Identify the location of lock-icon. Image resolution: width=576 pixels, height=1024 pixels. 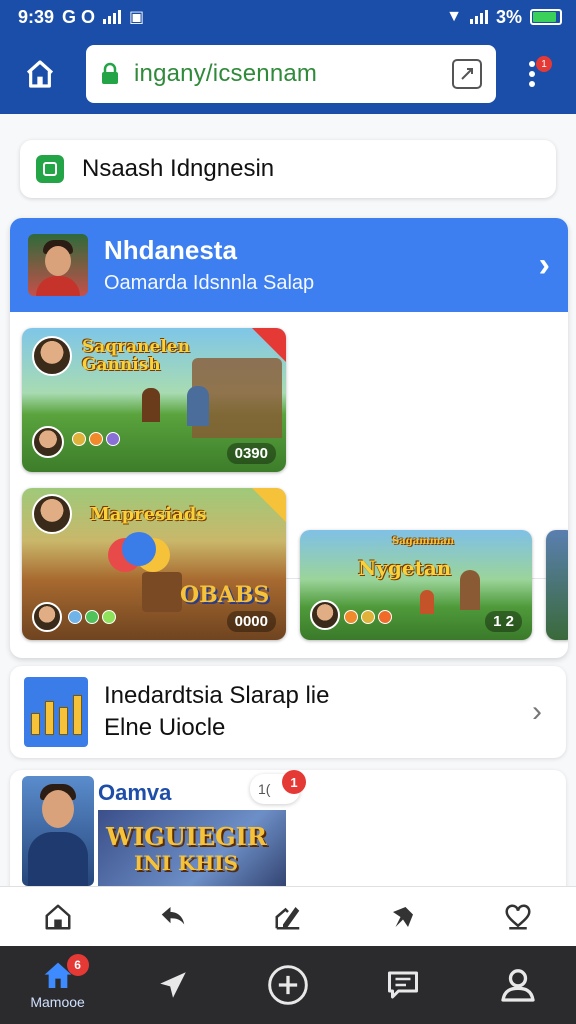
(110, 73).